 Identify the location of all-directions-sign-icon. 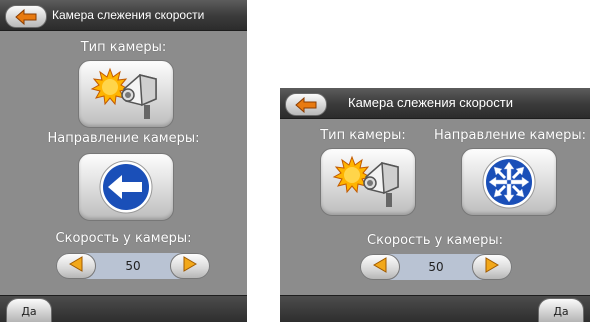
(509, 182).